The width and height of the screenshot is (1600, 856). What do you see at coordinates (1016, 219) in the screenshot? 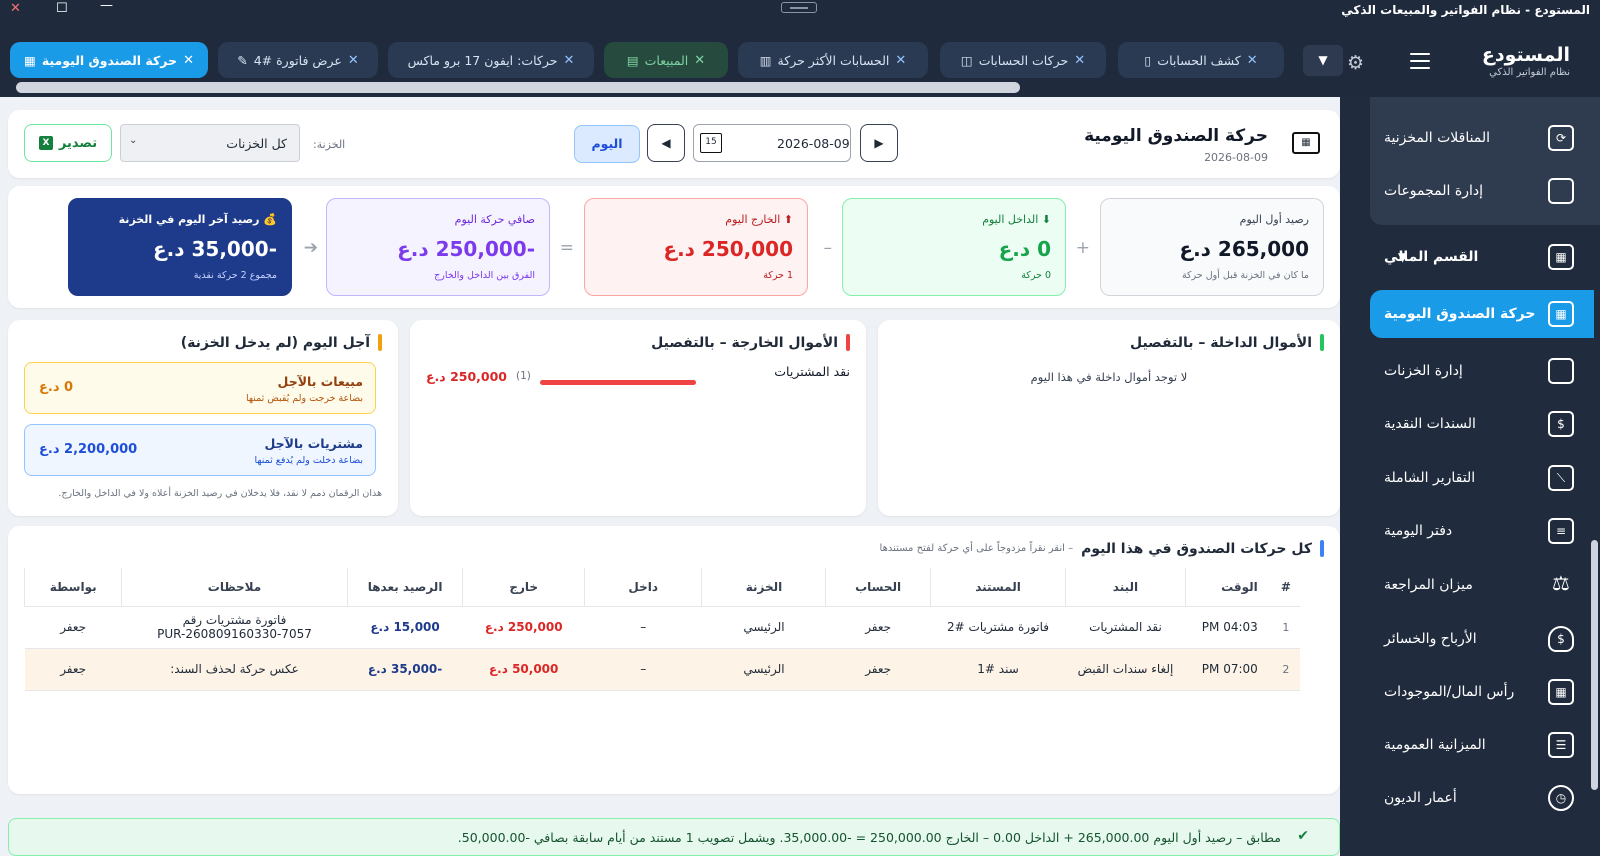
I see `stat-title: ⬇ الداخل اليوم` at bounding box center [1016, 219].